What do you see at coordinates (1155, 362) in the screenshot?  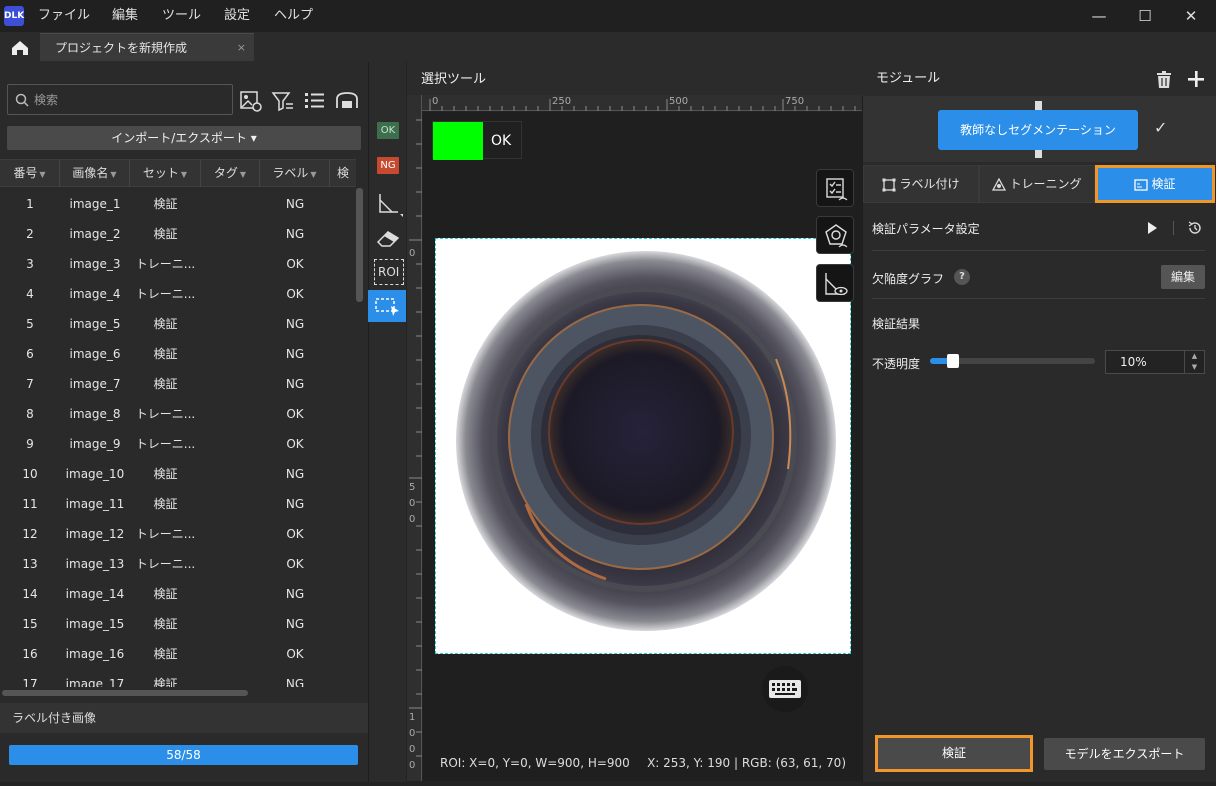 I see `opacity-spinbox: 10% ▲ ▼` at bounding box center [1155, 362].